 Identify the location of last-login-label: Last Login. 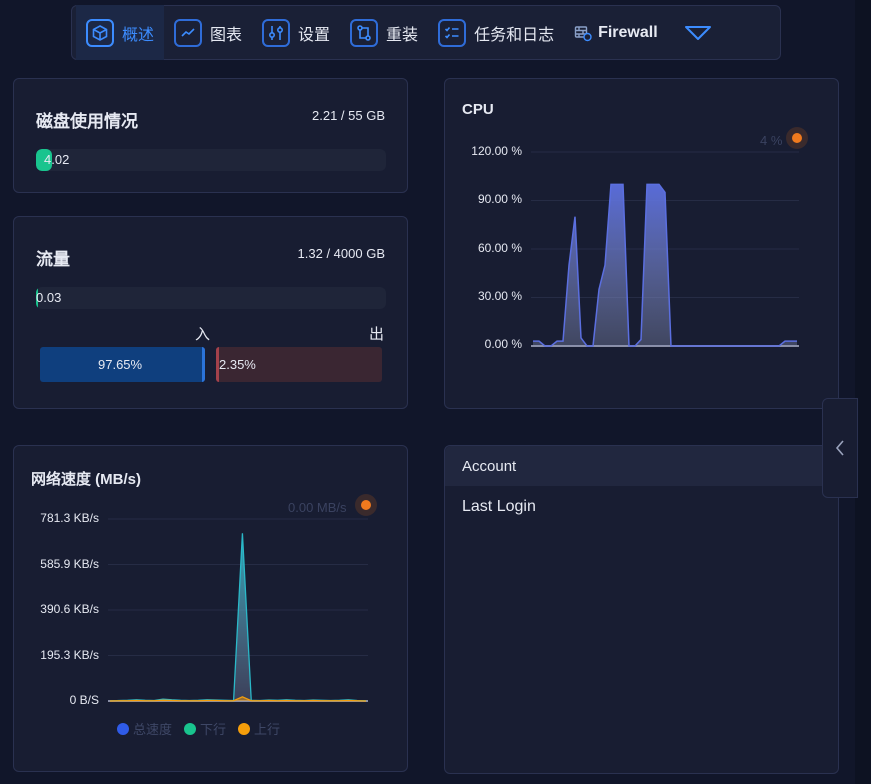
(499, 506).